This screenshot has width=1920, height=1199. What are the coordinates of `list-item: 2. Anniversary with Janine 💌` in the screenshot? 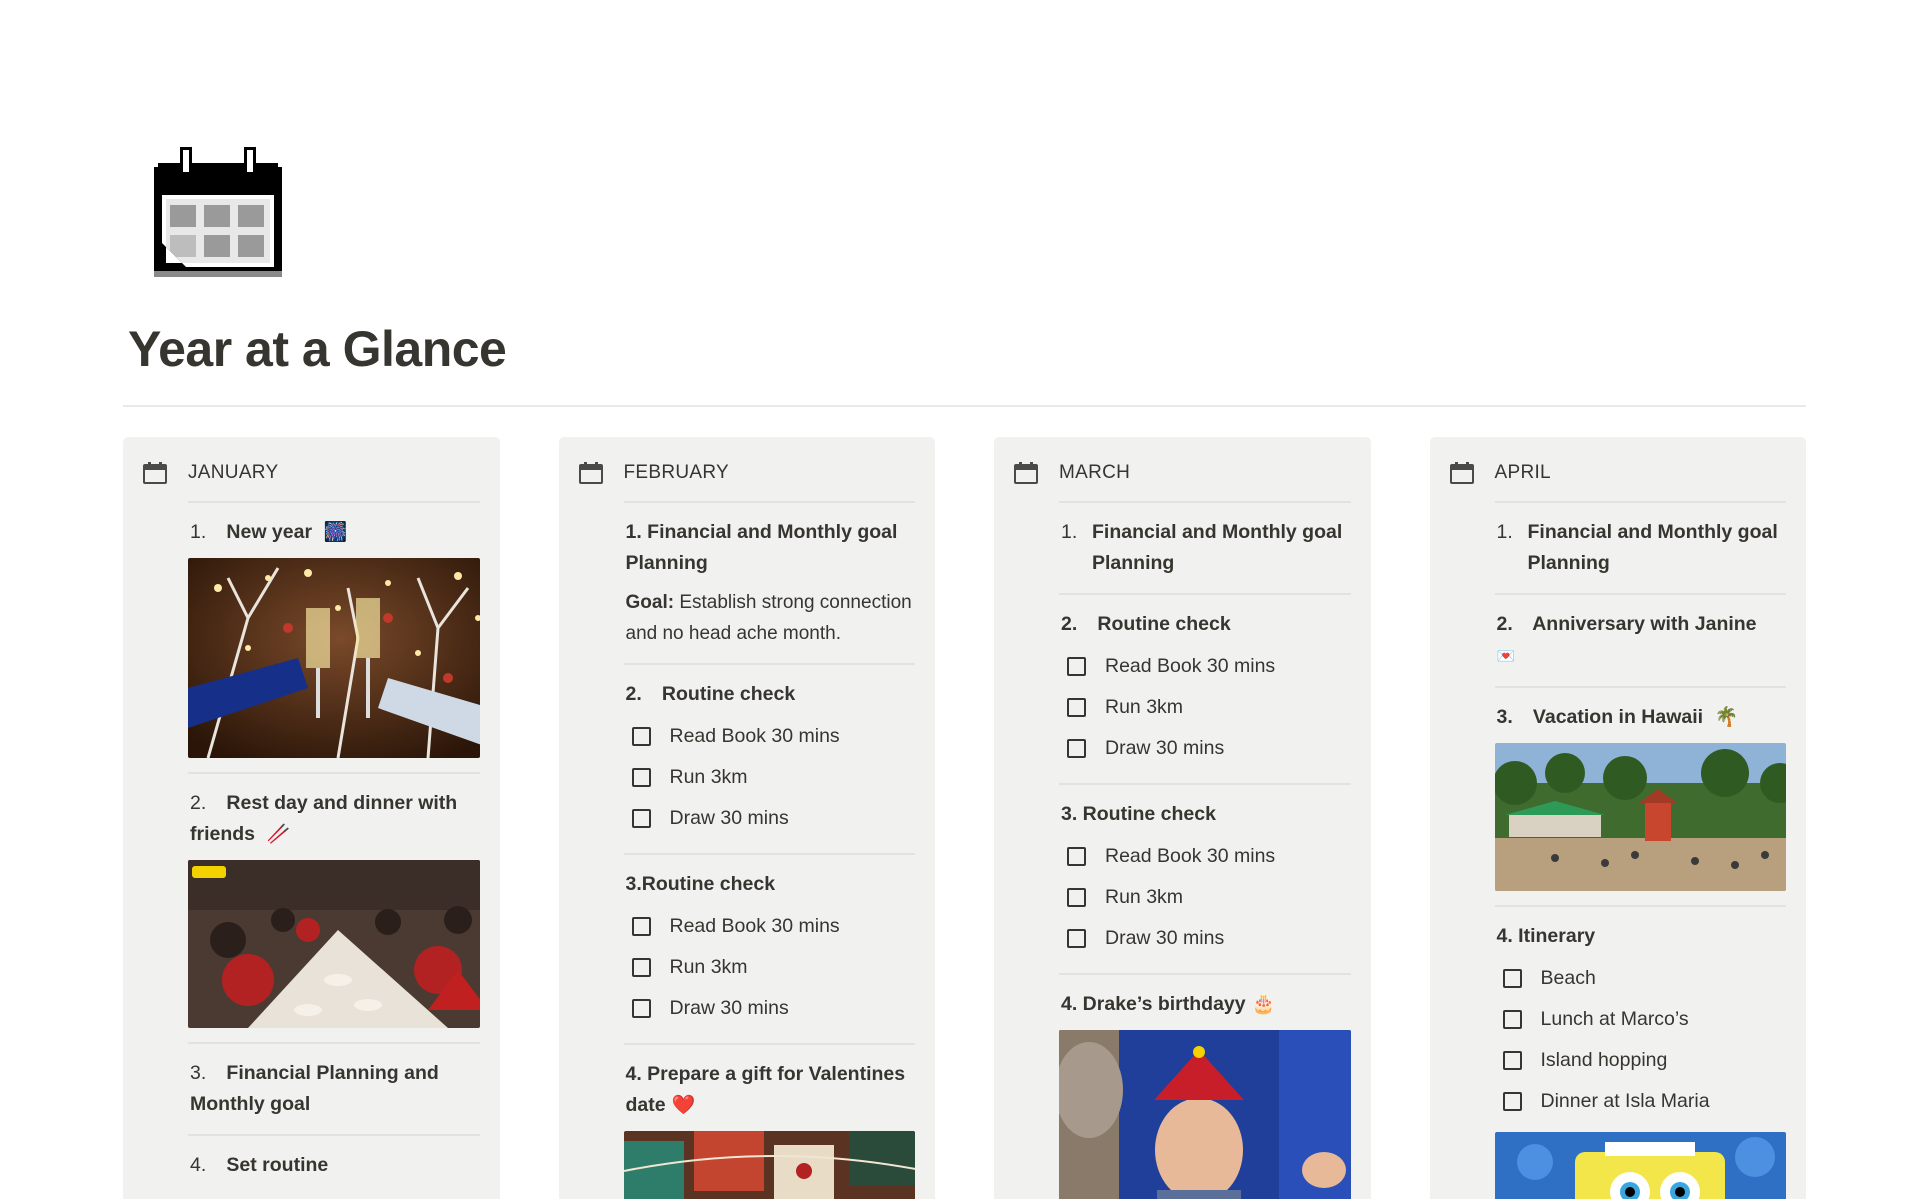 It's located at (1640, 641).